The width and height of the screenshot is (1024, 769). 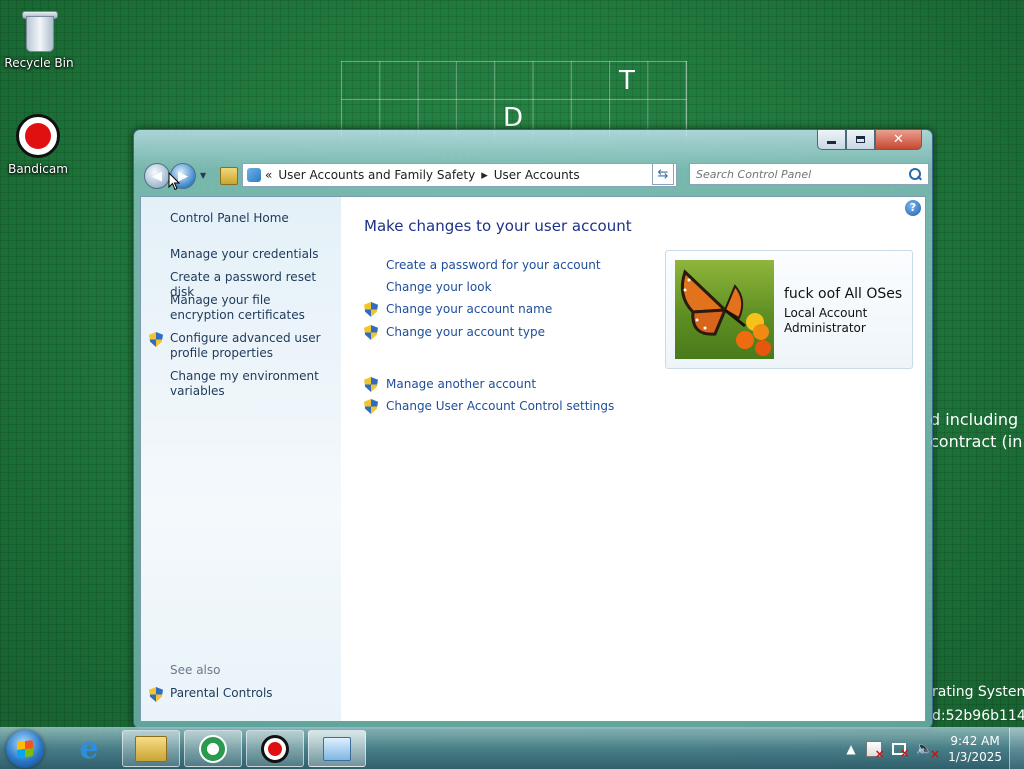 What do you see at coordinates (627, 81) in the screenshot?
I see `wallpaper-letter: T` at bounding box center [627, 81].